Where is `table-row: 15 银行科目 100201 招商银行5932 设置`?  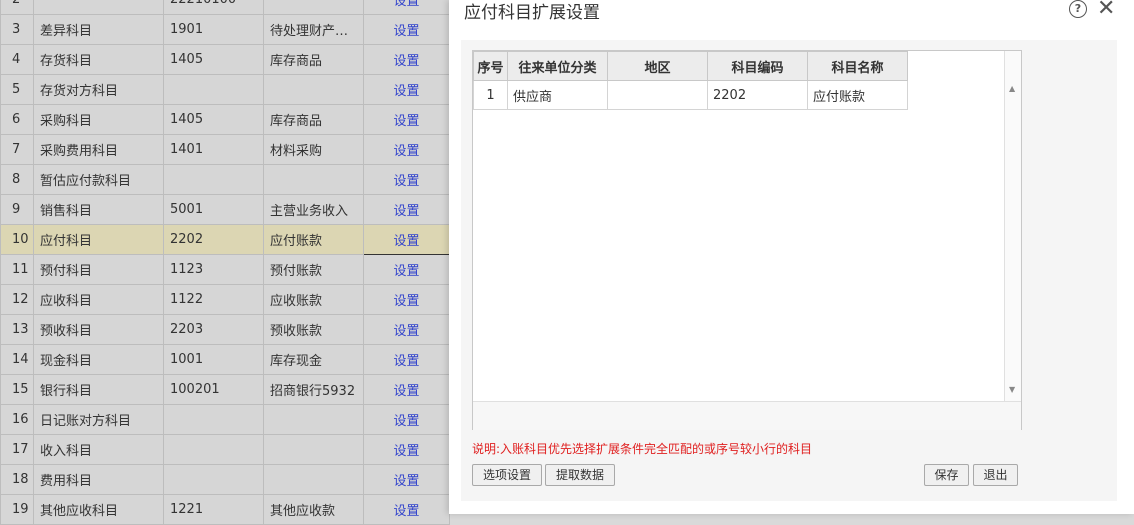 table-row: 15 银行科目 100201 招商银行5932 设置 is located at coordinates (225, 389).